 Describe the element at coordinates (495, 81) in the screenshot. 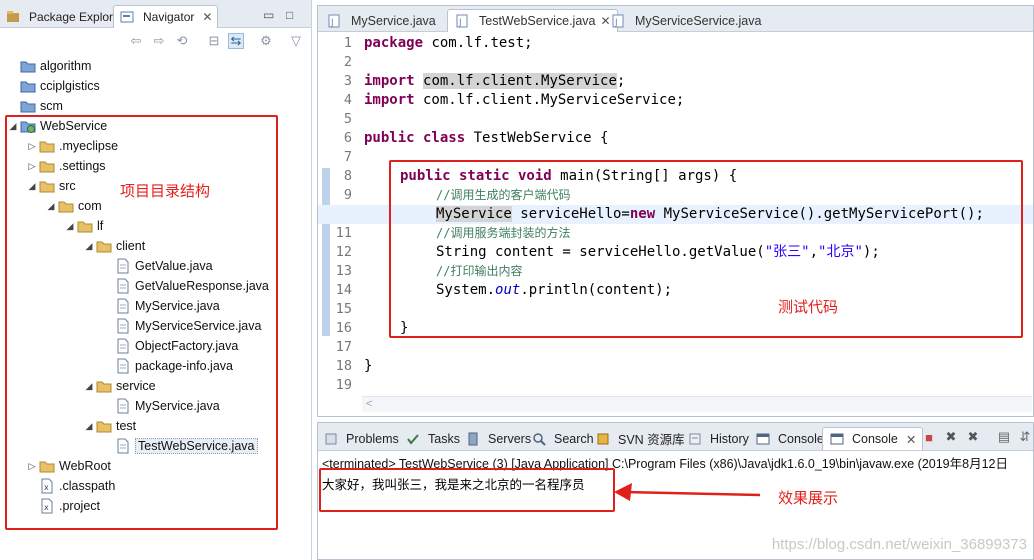

I see `code-line: import com.lf.client.MyService;` at that location.